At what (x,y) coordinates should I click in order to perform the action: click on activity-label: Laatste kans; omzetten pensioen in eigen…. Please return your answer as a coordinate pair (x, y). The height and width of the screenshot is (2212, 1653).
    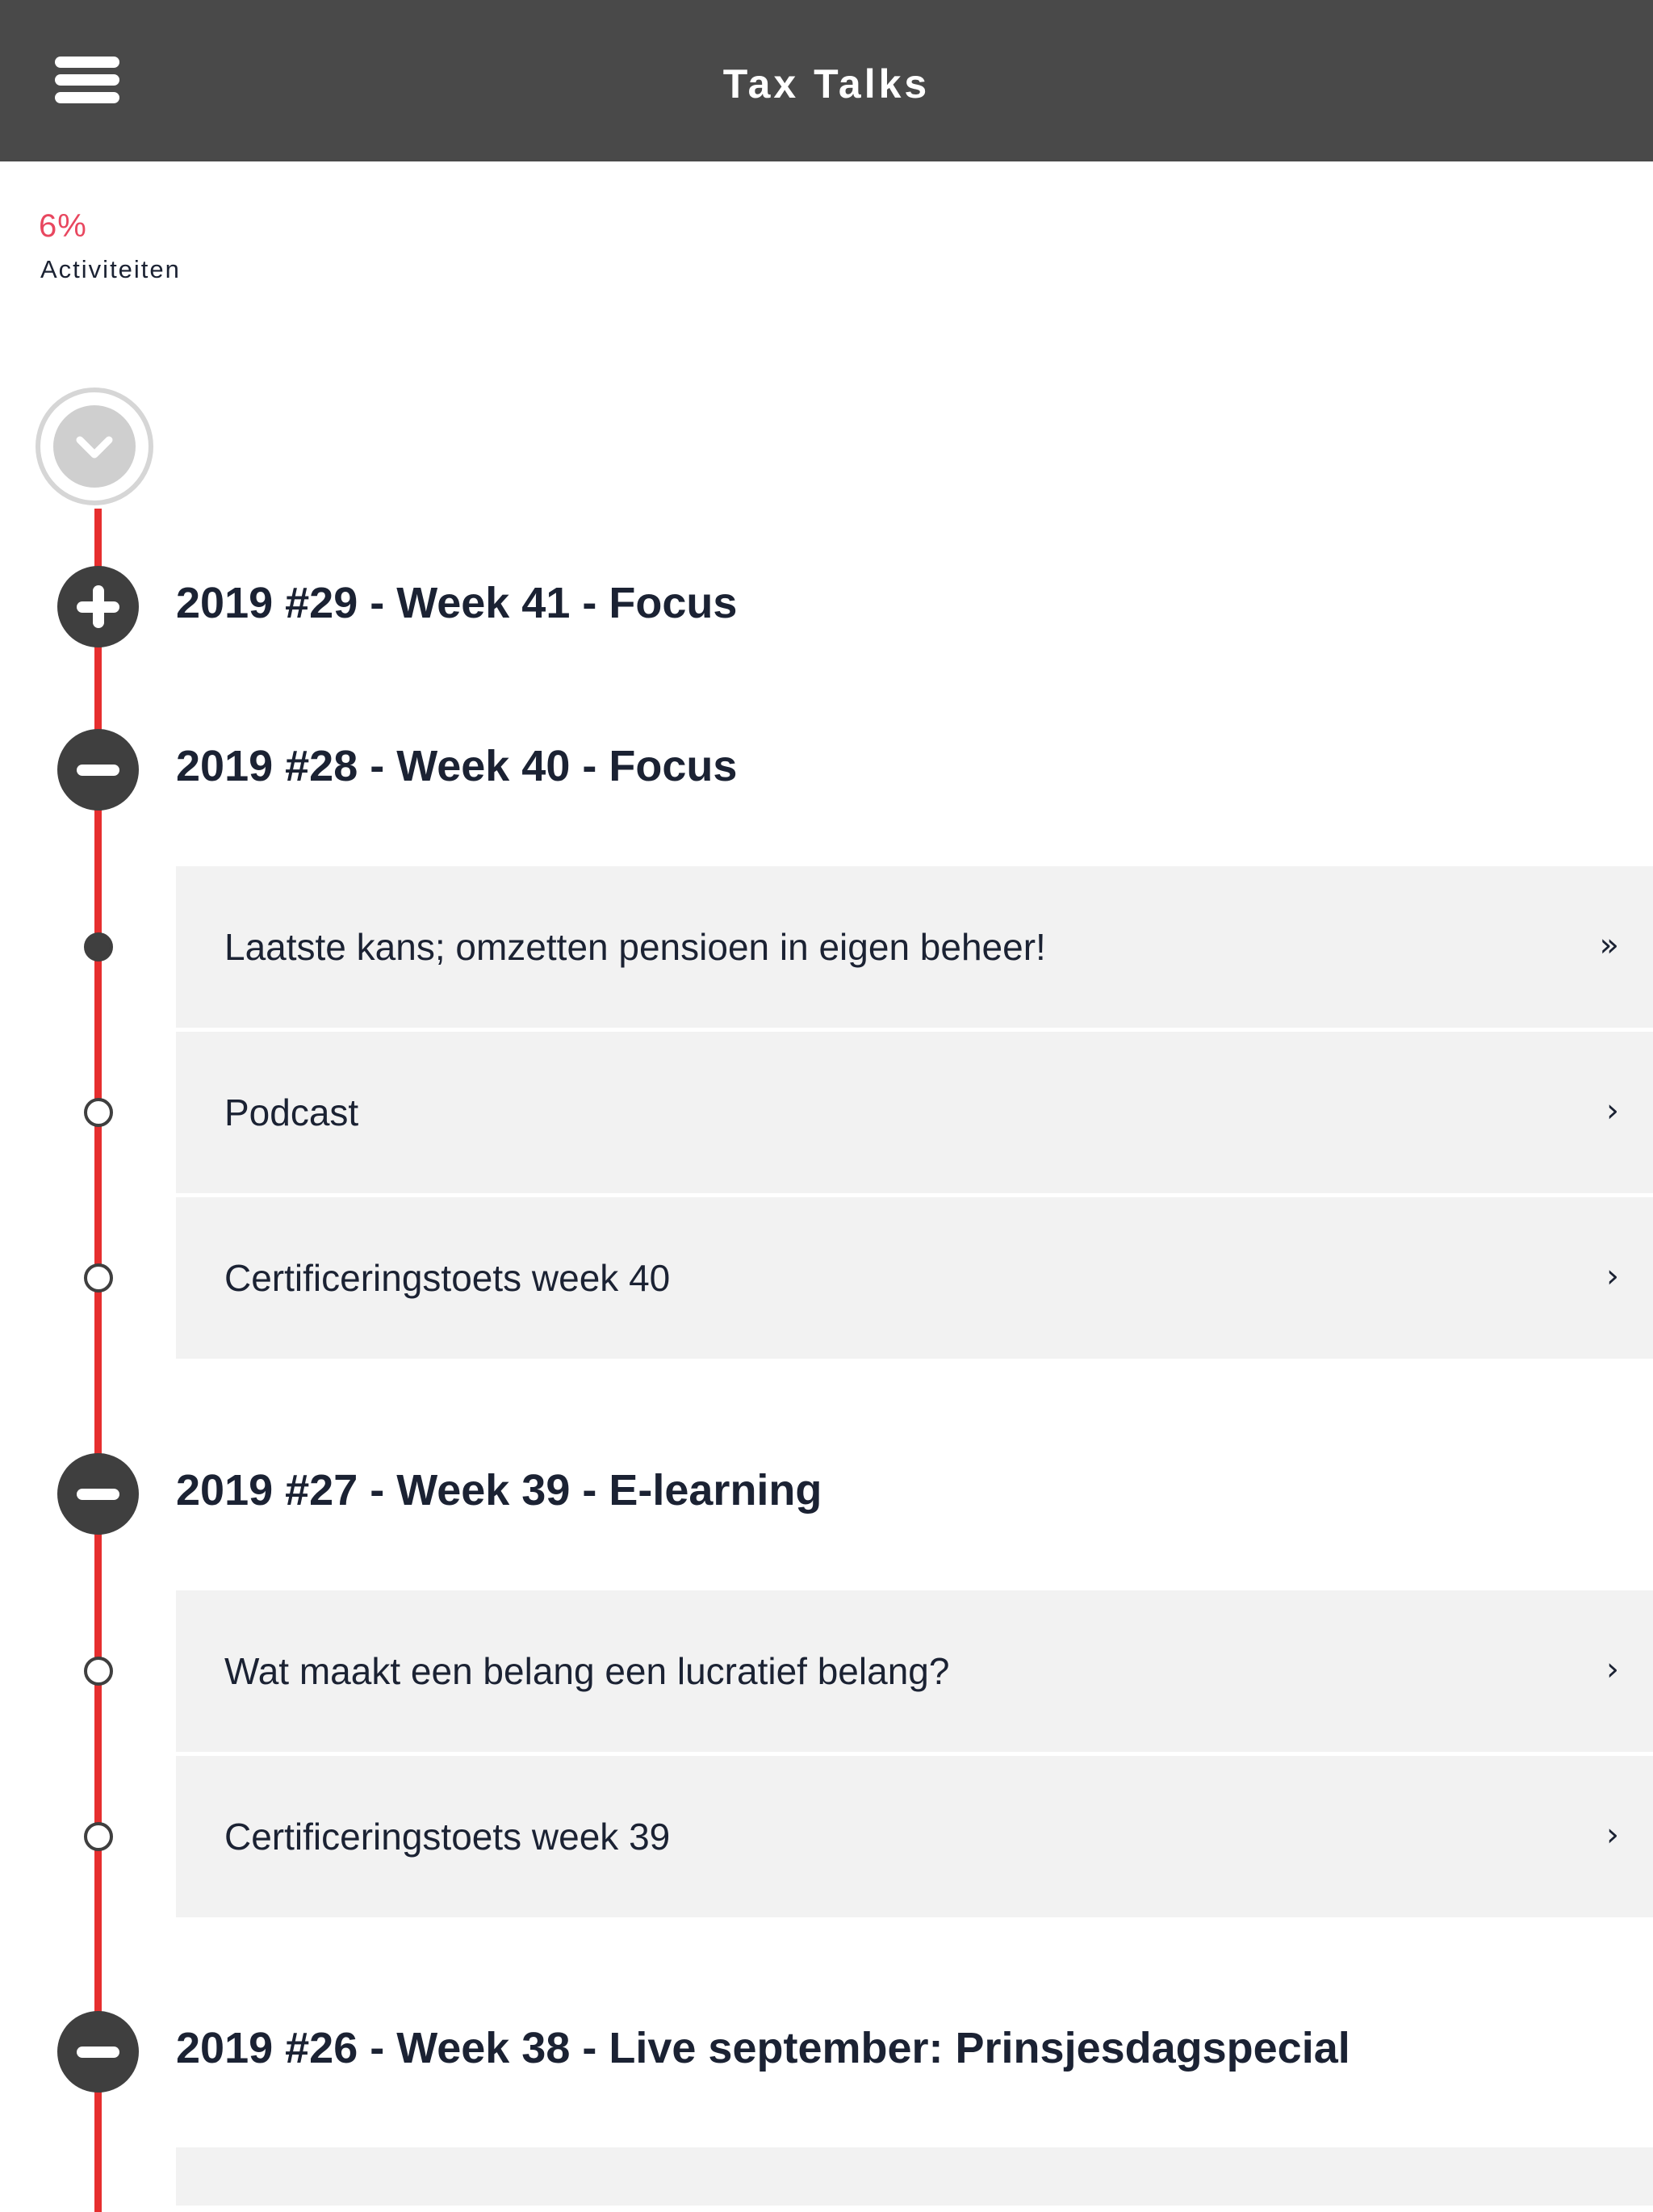
    Looking at the image, I should click on (635, 947).